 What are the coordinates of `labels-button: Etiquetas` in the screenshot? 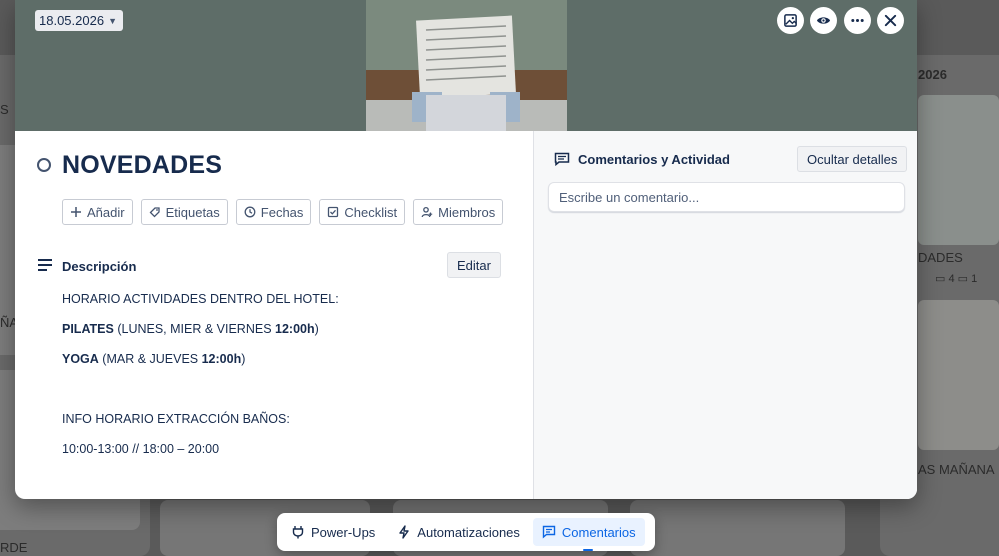 It's located at (184, 212).